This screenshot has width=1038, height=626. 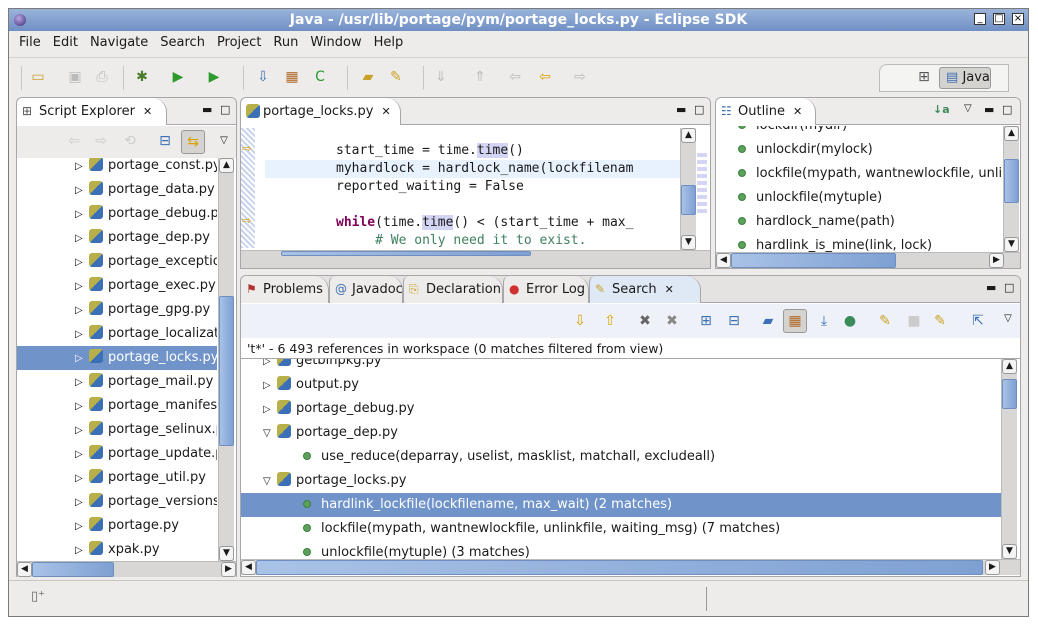 I want to click on link-with-editor-icon: ⇆, so click(x=193, y=142).